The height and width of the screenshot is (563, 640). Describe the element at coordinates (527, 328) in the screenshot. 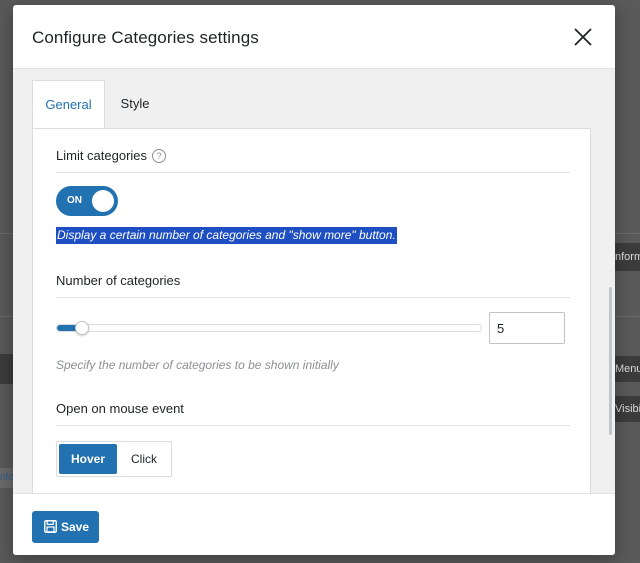

I see `number-of-categories-input` at that location.